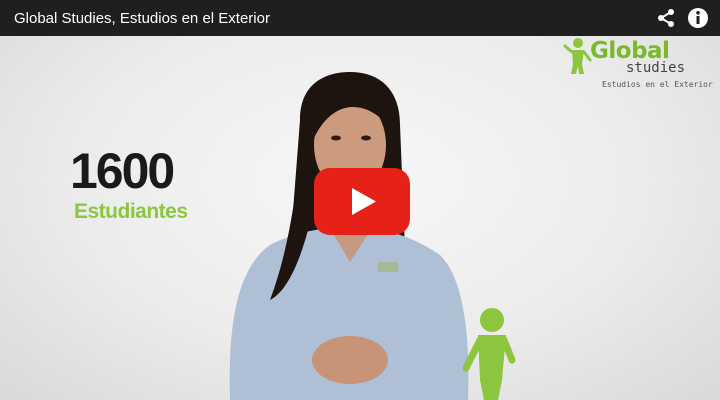 This screenshot has width=720, height=400. What do you see at coordinates (142, 18) in the screenshot?
I see `video-title: Global Studies, Estudios en el Exterior` at bounding box center [142, 18].